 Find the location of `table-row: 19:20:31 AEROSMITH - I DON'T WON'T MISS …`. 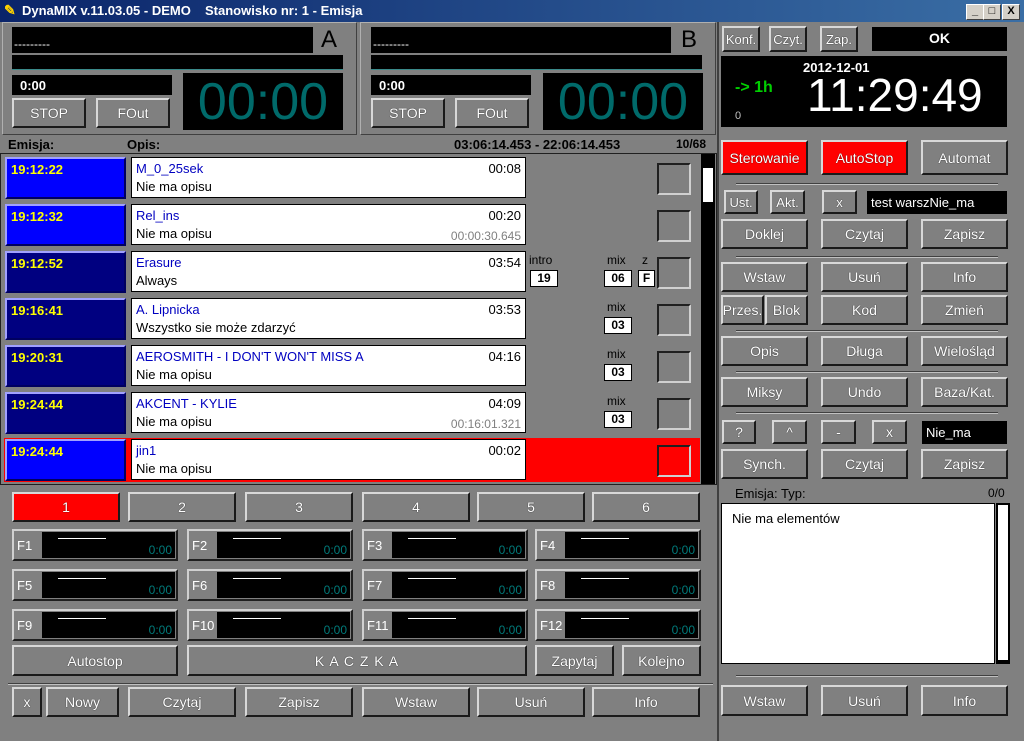

table-row: 19:20:31 AEROSMITH - I DON'T WON'T MISS … is located at coordinates (352, 366).